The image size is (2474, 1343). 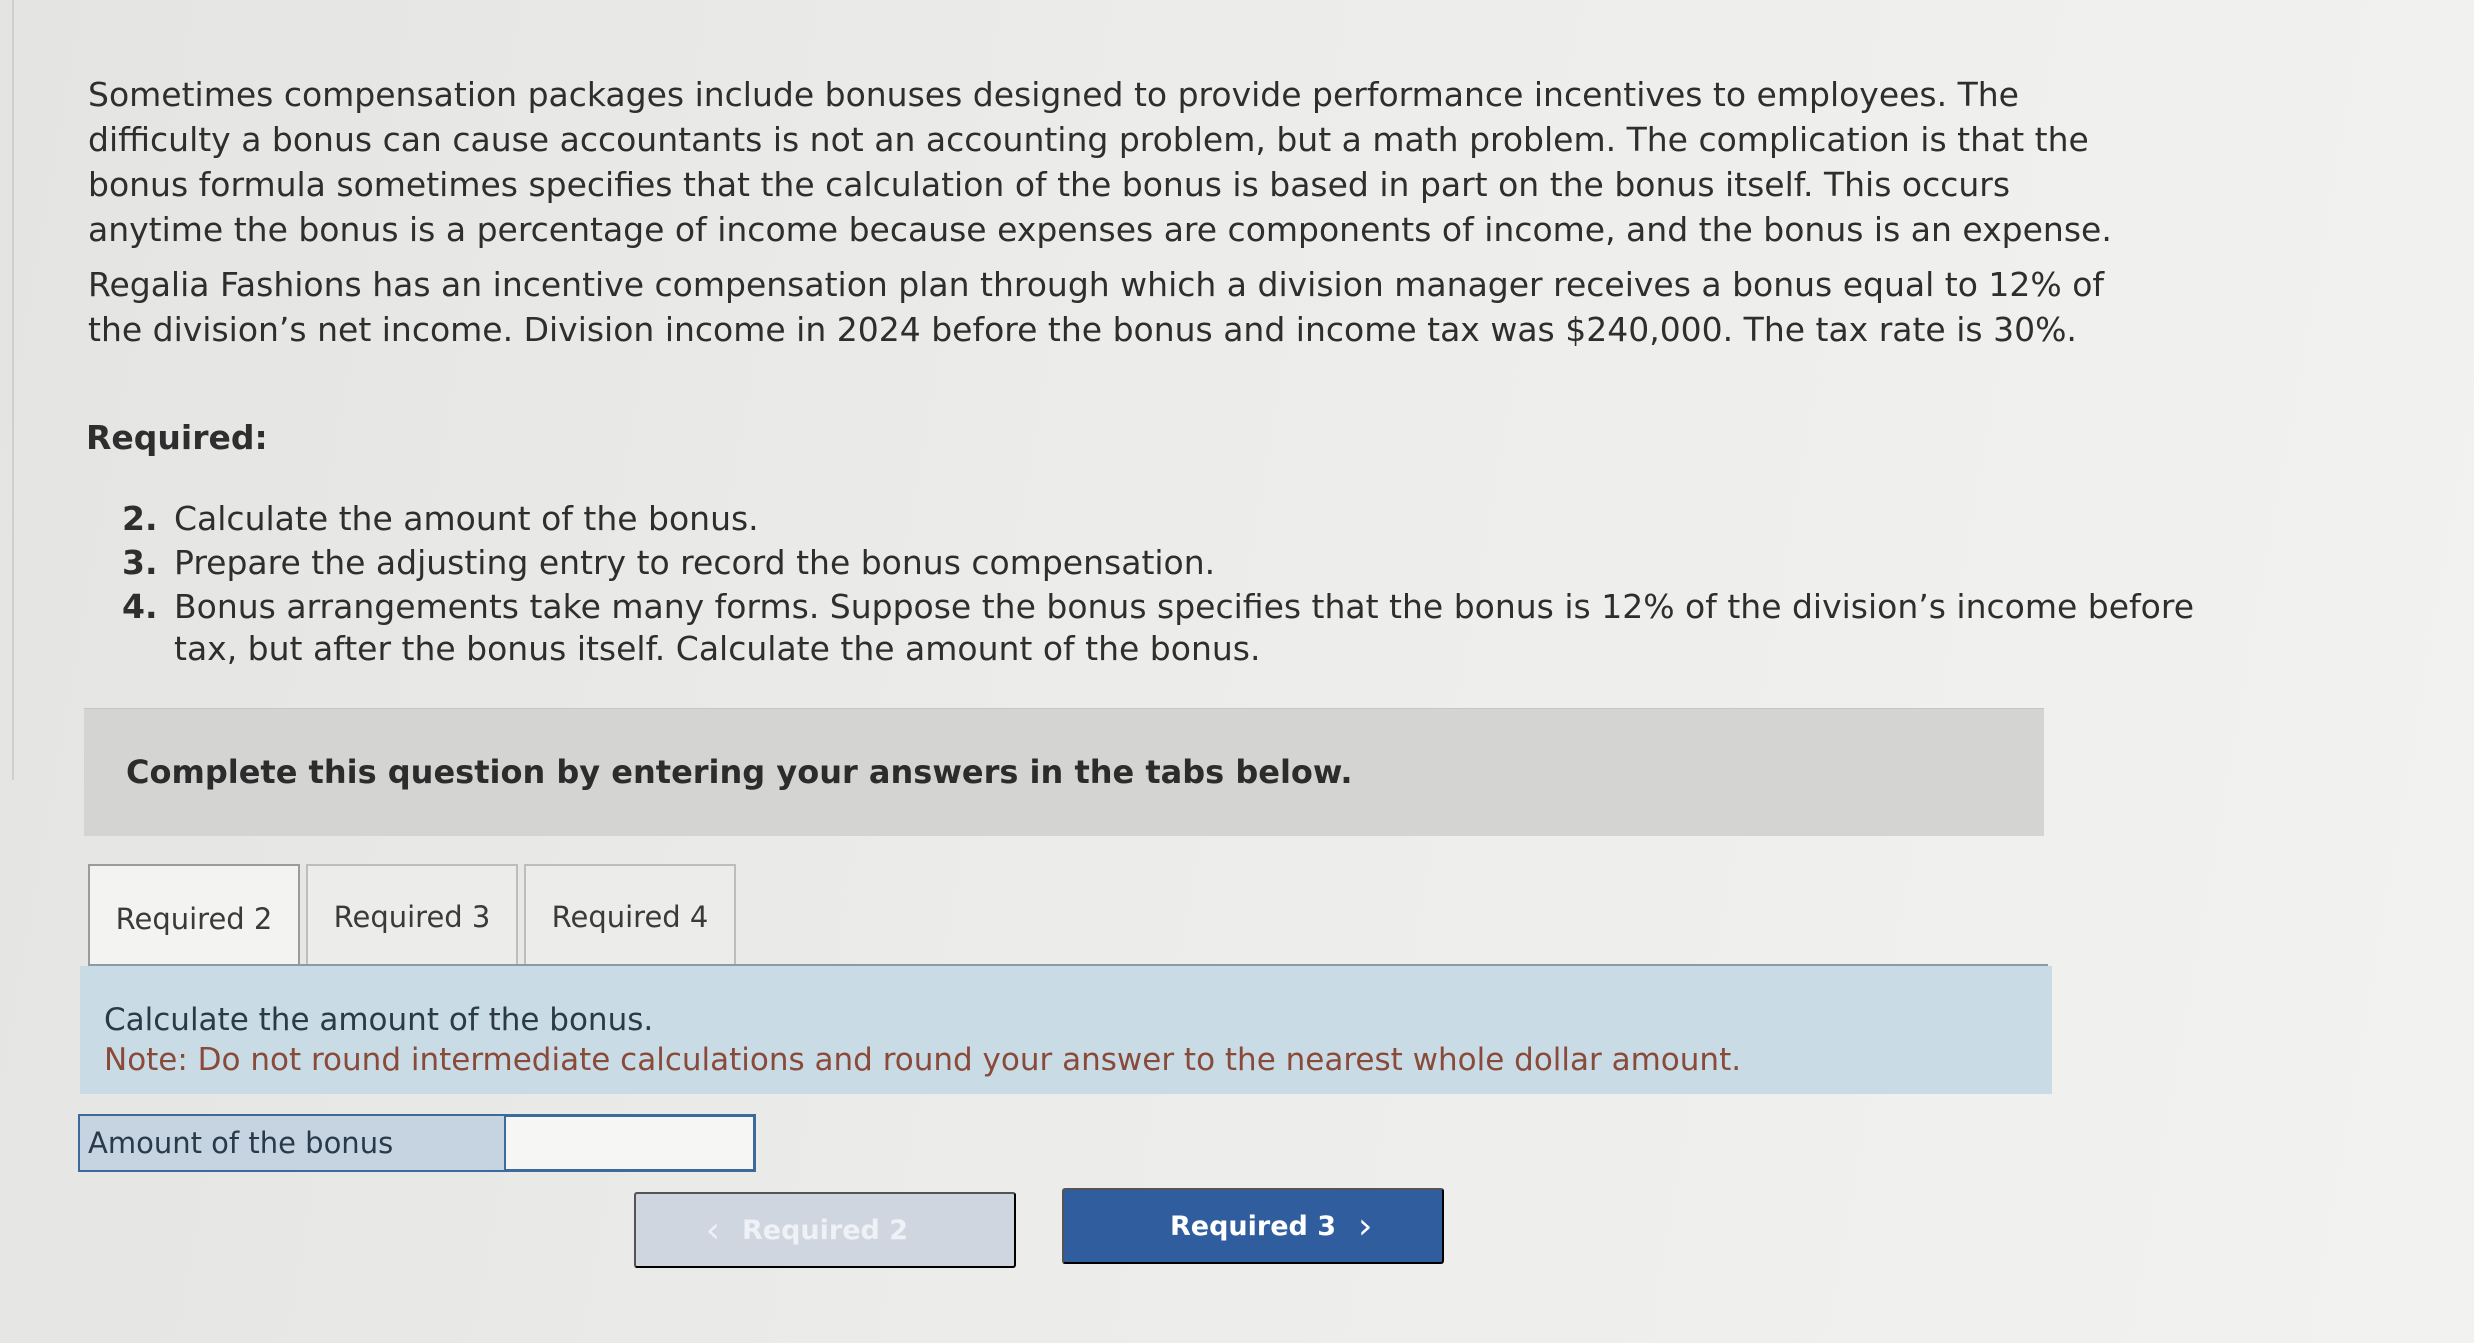 What do you see at coordinates (7, 390) in the screenshot?
I see `page-left-edge` at bounding box center [7, 390].